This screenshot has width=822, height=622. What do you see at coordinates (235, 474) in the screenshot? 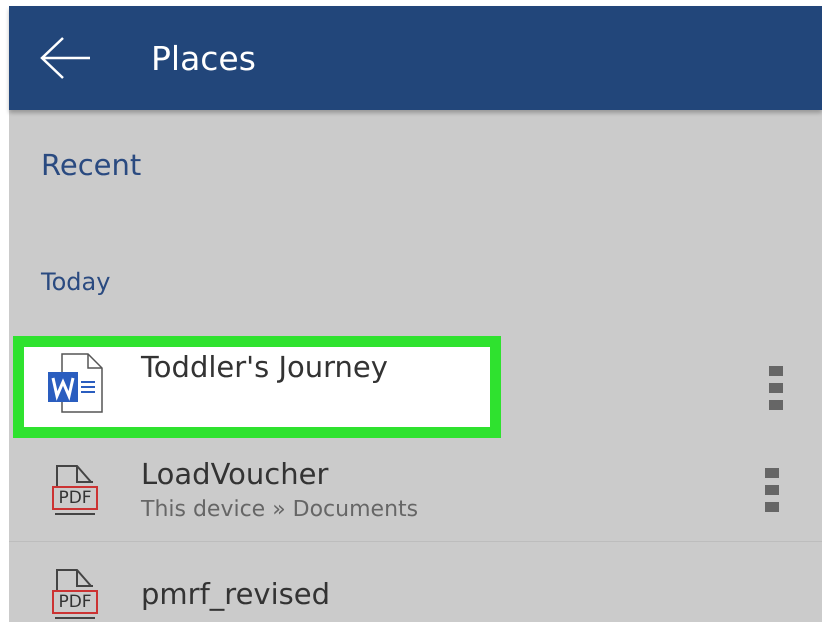
I see `file-name: LoadVoucher` at bounding box center [235, 474].